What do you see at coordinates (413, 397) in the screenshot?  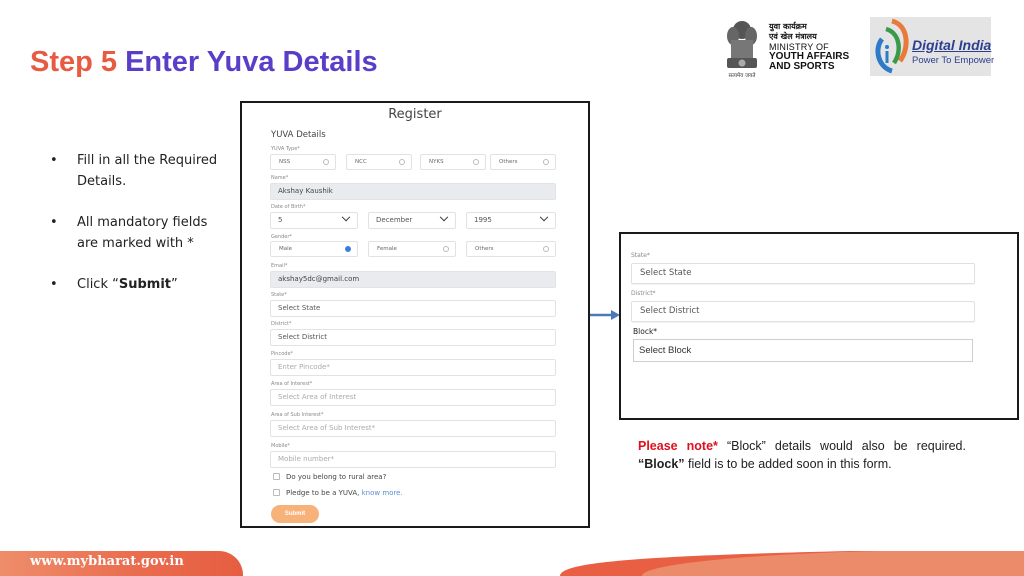 I see `area-of-interest-select: Select Area of Interest` at bounding box center [413, 397].